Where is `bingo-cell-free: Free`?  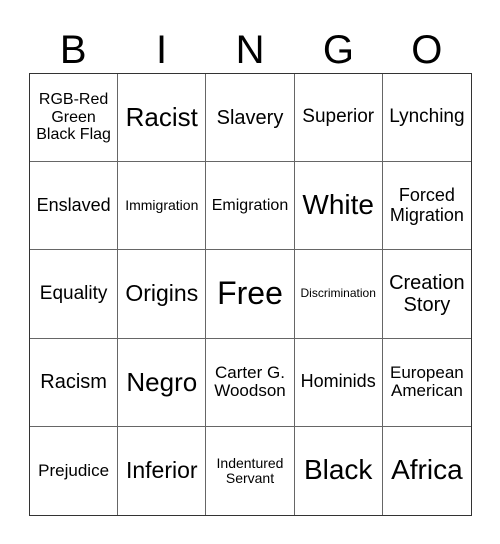 bingo-cell-free: Free is located at coordinates (250, 294).